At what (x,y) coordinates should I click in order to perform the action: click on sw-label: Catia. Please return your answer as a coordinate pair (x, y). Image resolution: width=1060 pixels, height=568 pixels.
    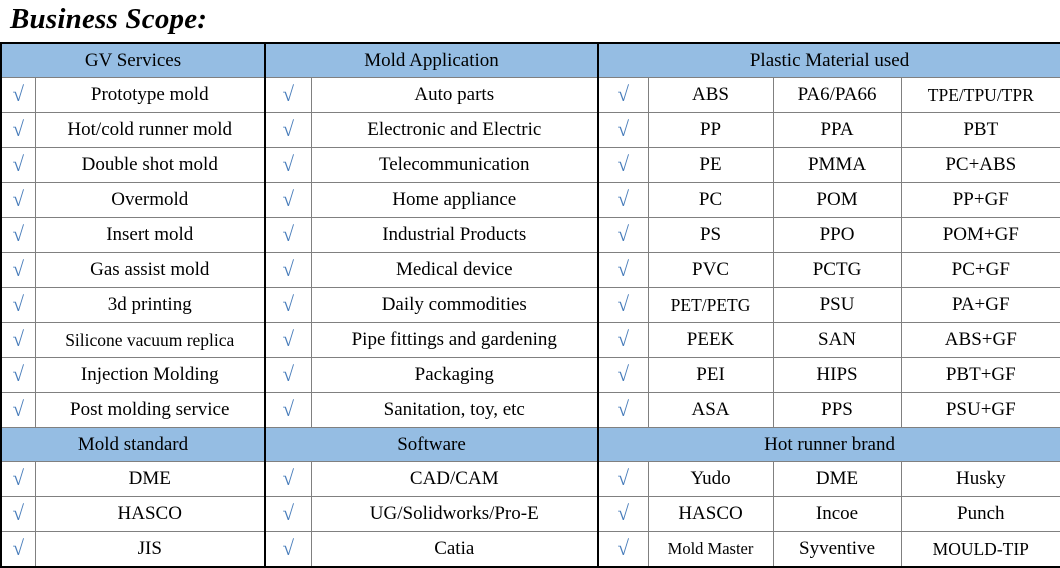
    Looking at the image, I should click on (454, 549).